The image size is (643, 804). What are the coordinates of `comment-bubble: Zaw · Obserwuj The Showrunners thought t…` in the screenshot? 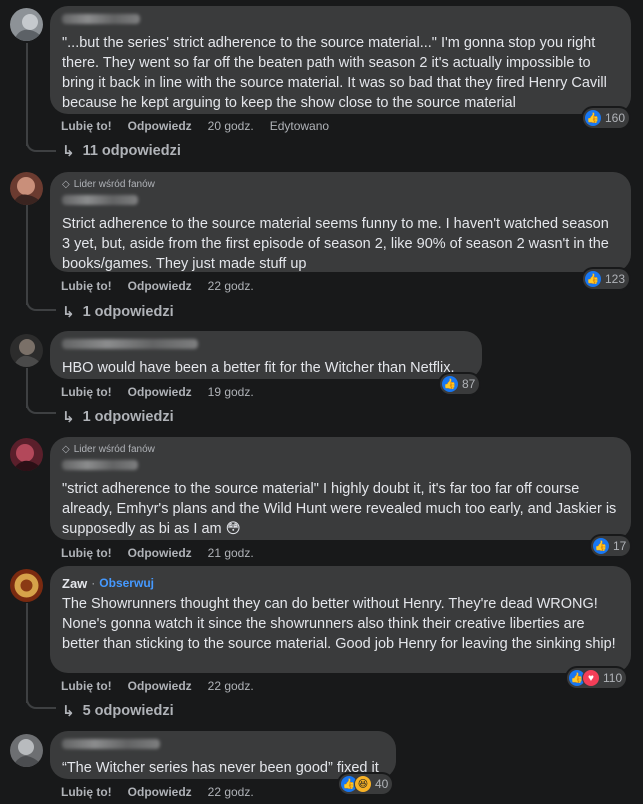 It's located at (340, 619).